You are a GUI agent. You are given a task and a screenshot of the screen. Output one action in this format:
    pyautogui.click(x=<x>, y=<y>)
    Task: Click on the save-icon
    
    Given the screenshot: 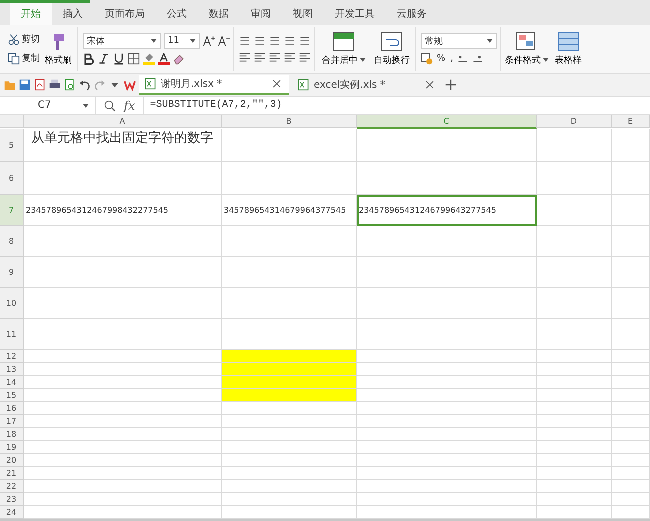 What is the action you would take?
    pyautogui.click(x=25, y=85)
    